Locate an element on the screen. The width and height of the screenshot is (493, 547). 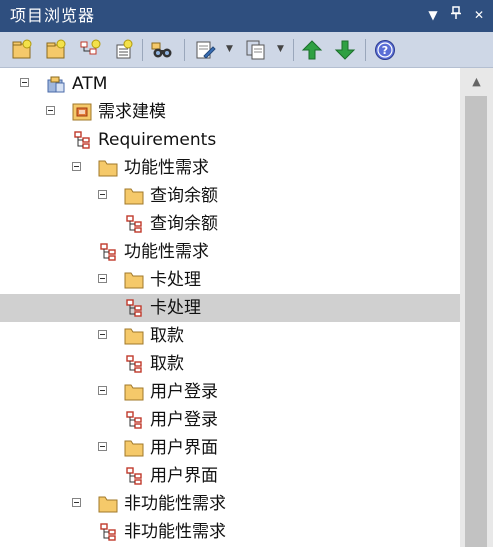
tree-item-label: Requirements is located at coordinates (157, 140).